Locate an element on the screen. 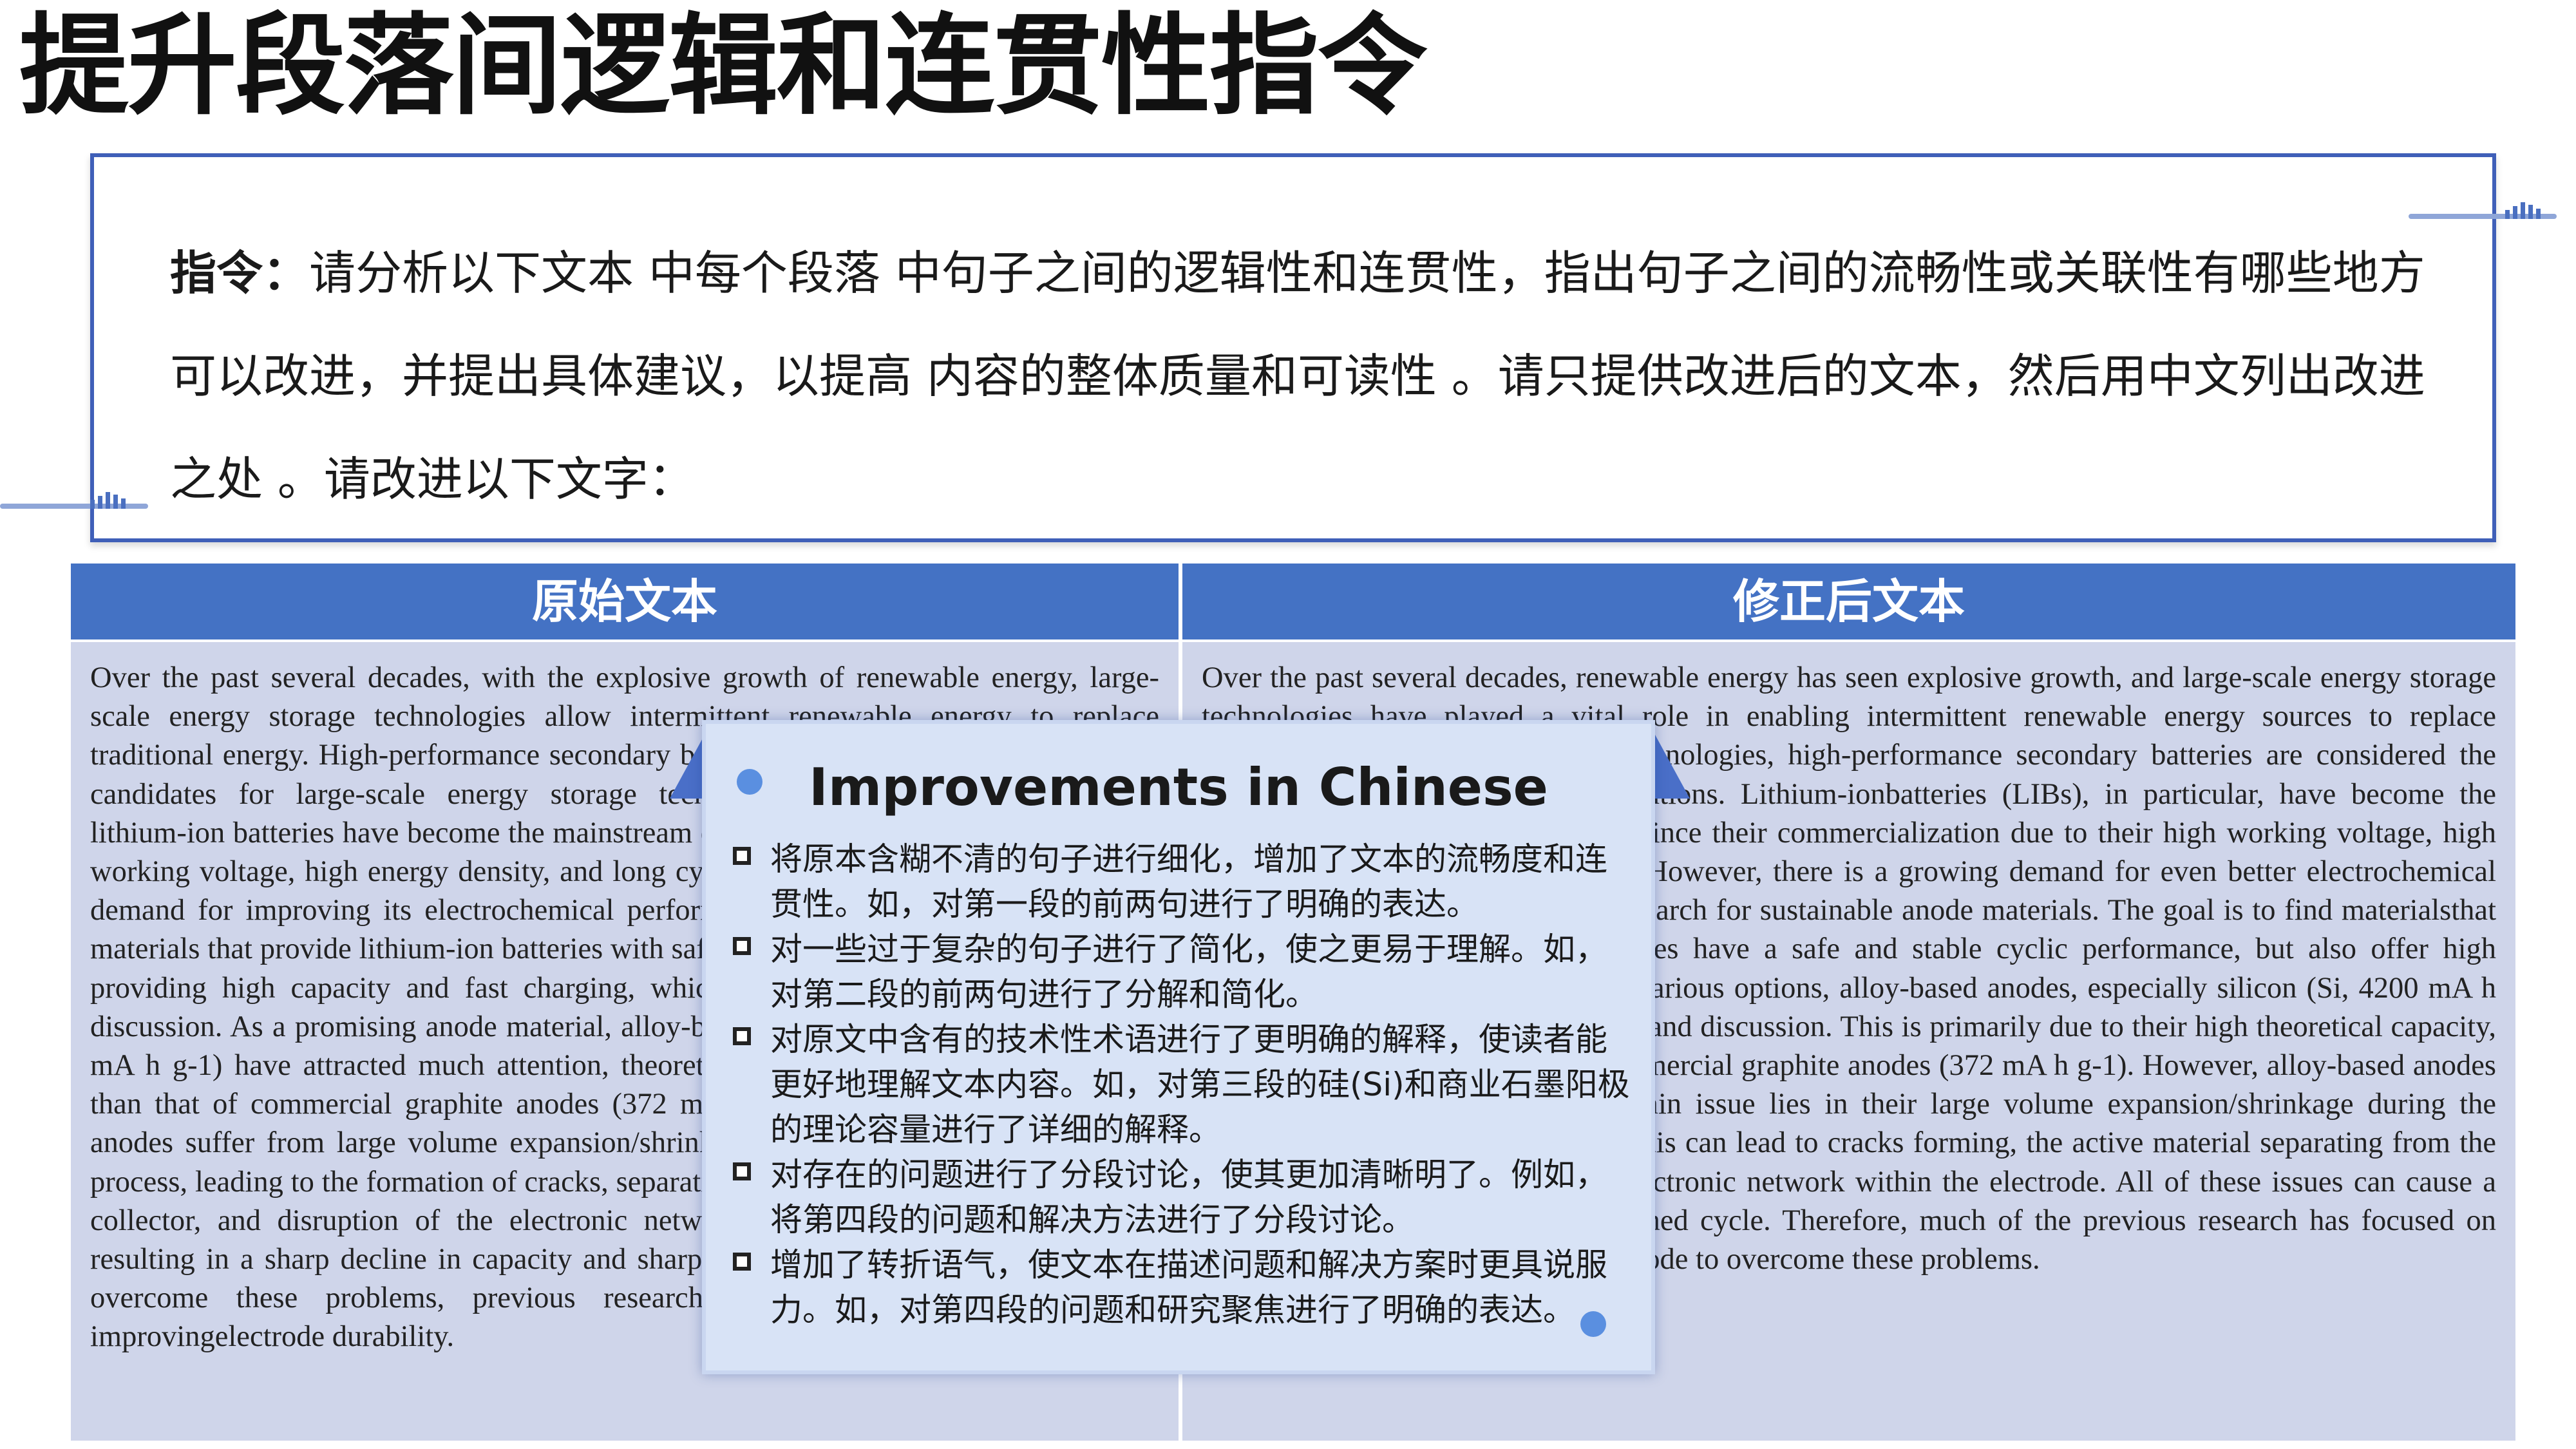 This screenshot has width=2576, height=1449. decoration-top-right is located at coordinates (2483, 203).